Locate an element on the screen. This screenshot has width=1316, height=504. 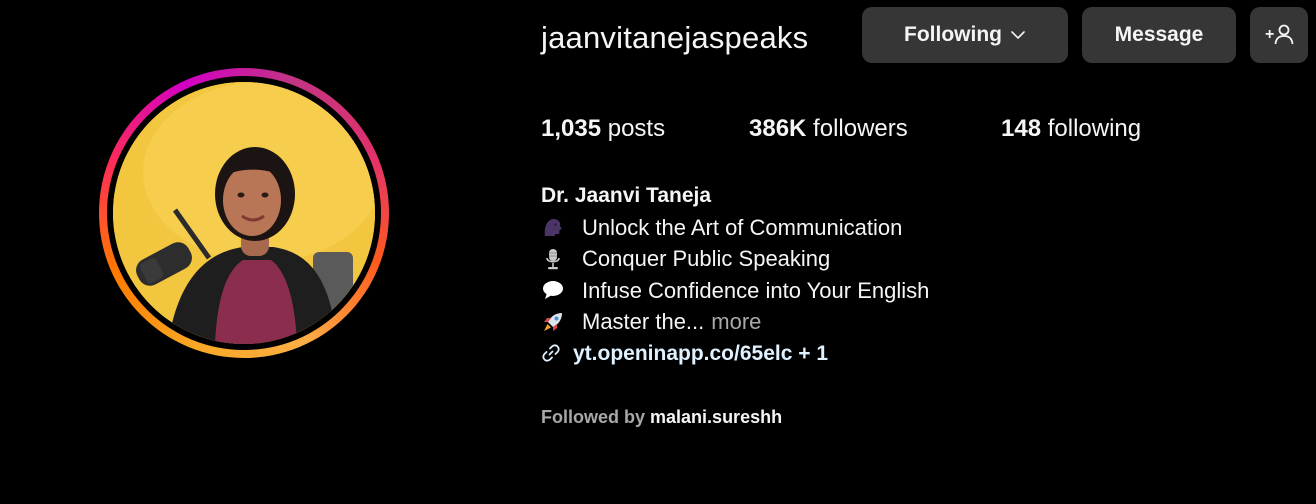
story-ring is located at coordinates (244, 213).